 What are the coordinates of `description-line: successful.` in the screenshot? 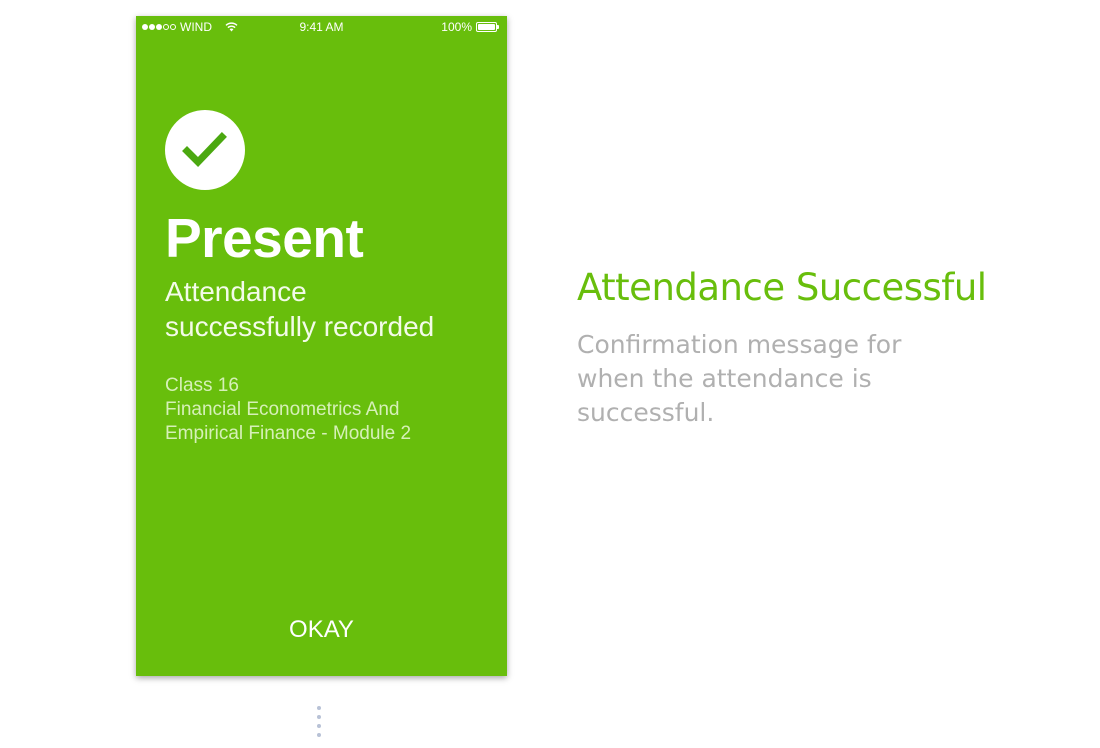 It's located at (646, 412).